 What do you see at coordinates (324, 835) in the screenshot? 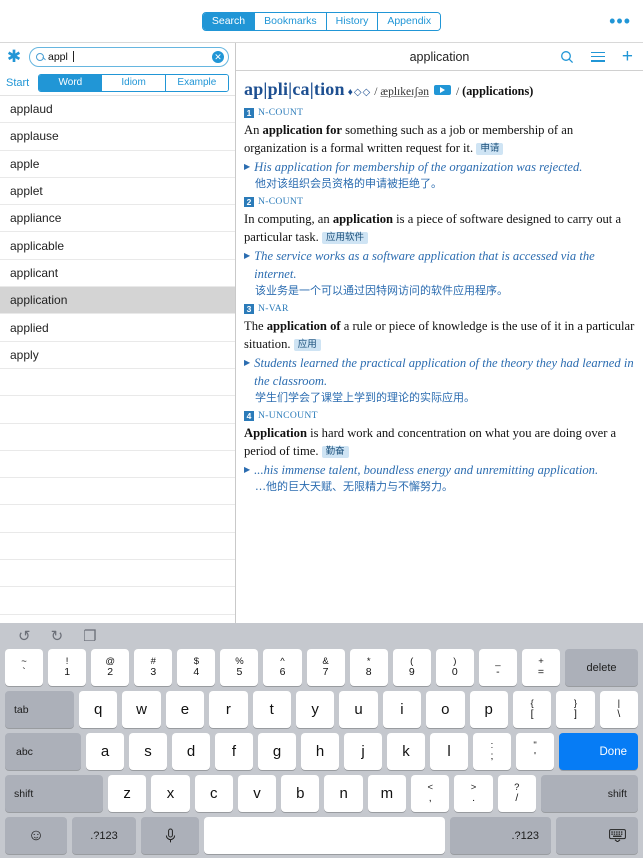
I see `key-space` at bounding box center [324, 835].